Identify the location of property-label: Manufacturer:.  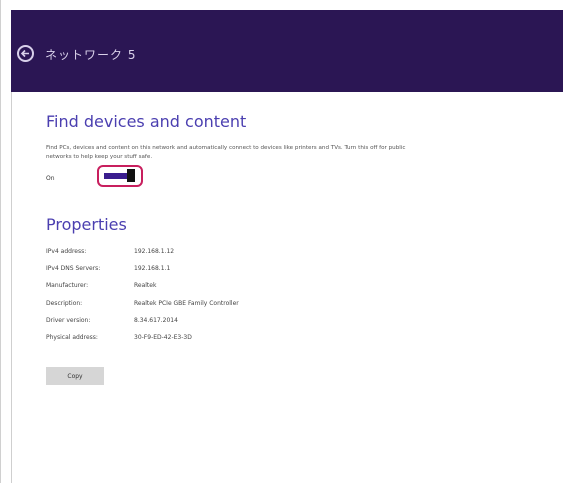
(67, 286).